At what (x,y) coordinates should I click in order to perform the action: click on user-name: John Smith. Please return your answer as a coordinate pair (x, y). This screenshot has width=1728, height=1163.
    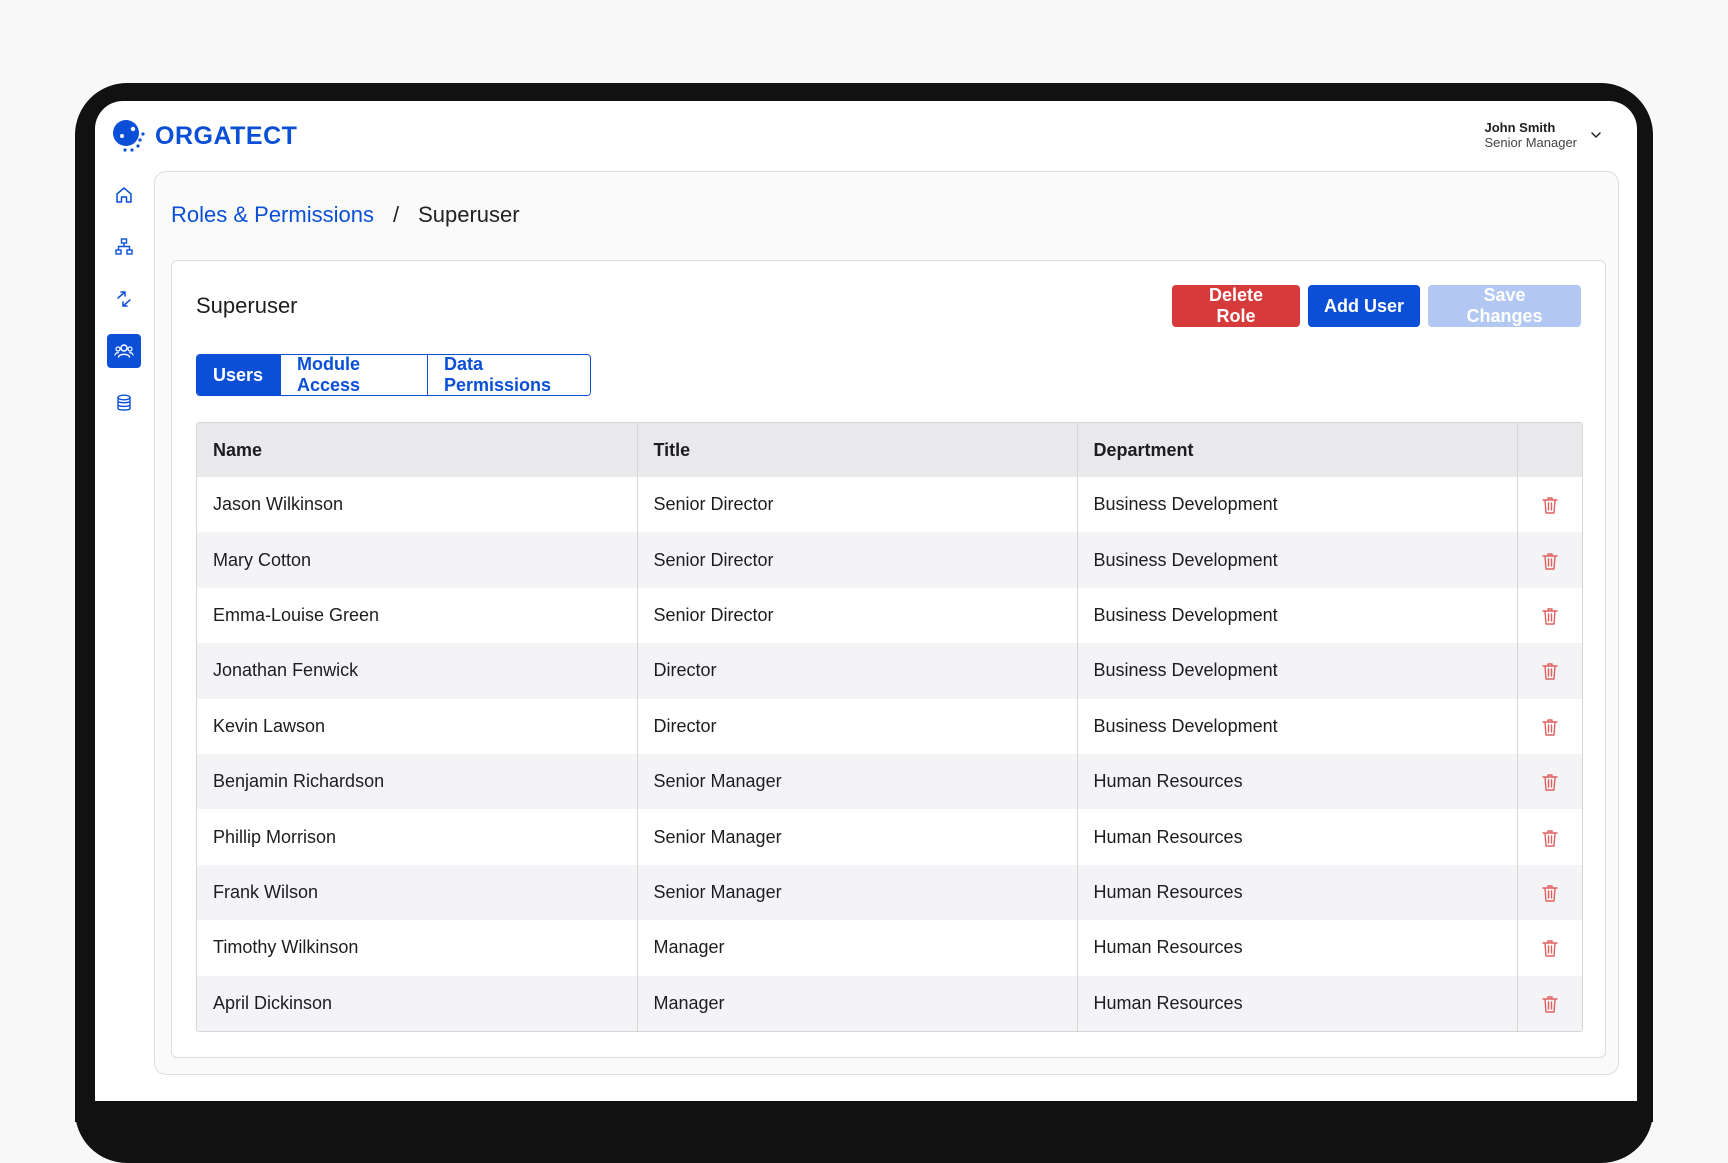
    Looking at the image, I should click on (1520, 127).